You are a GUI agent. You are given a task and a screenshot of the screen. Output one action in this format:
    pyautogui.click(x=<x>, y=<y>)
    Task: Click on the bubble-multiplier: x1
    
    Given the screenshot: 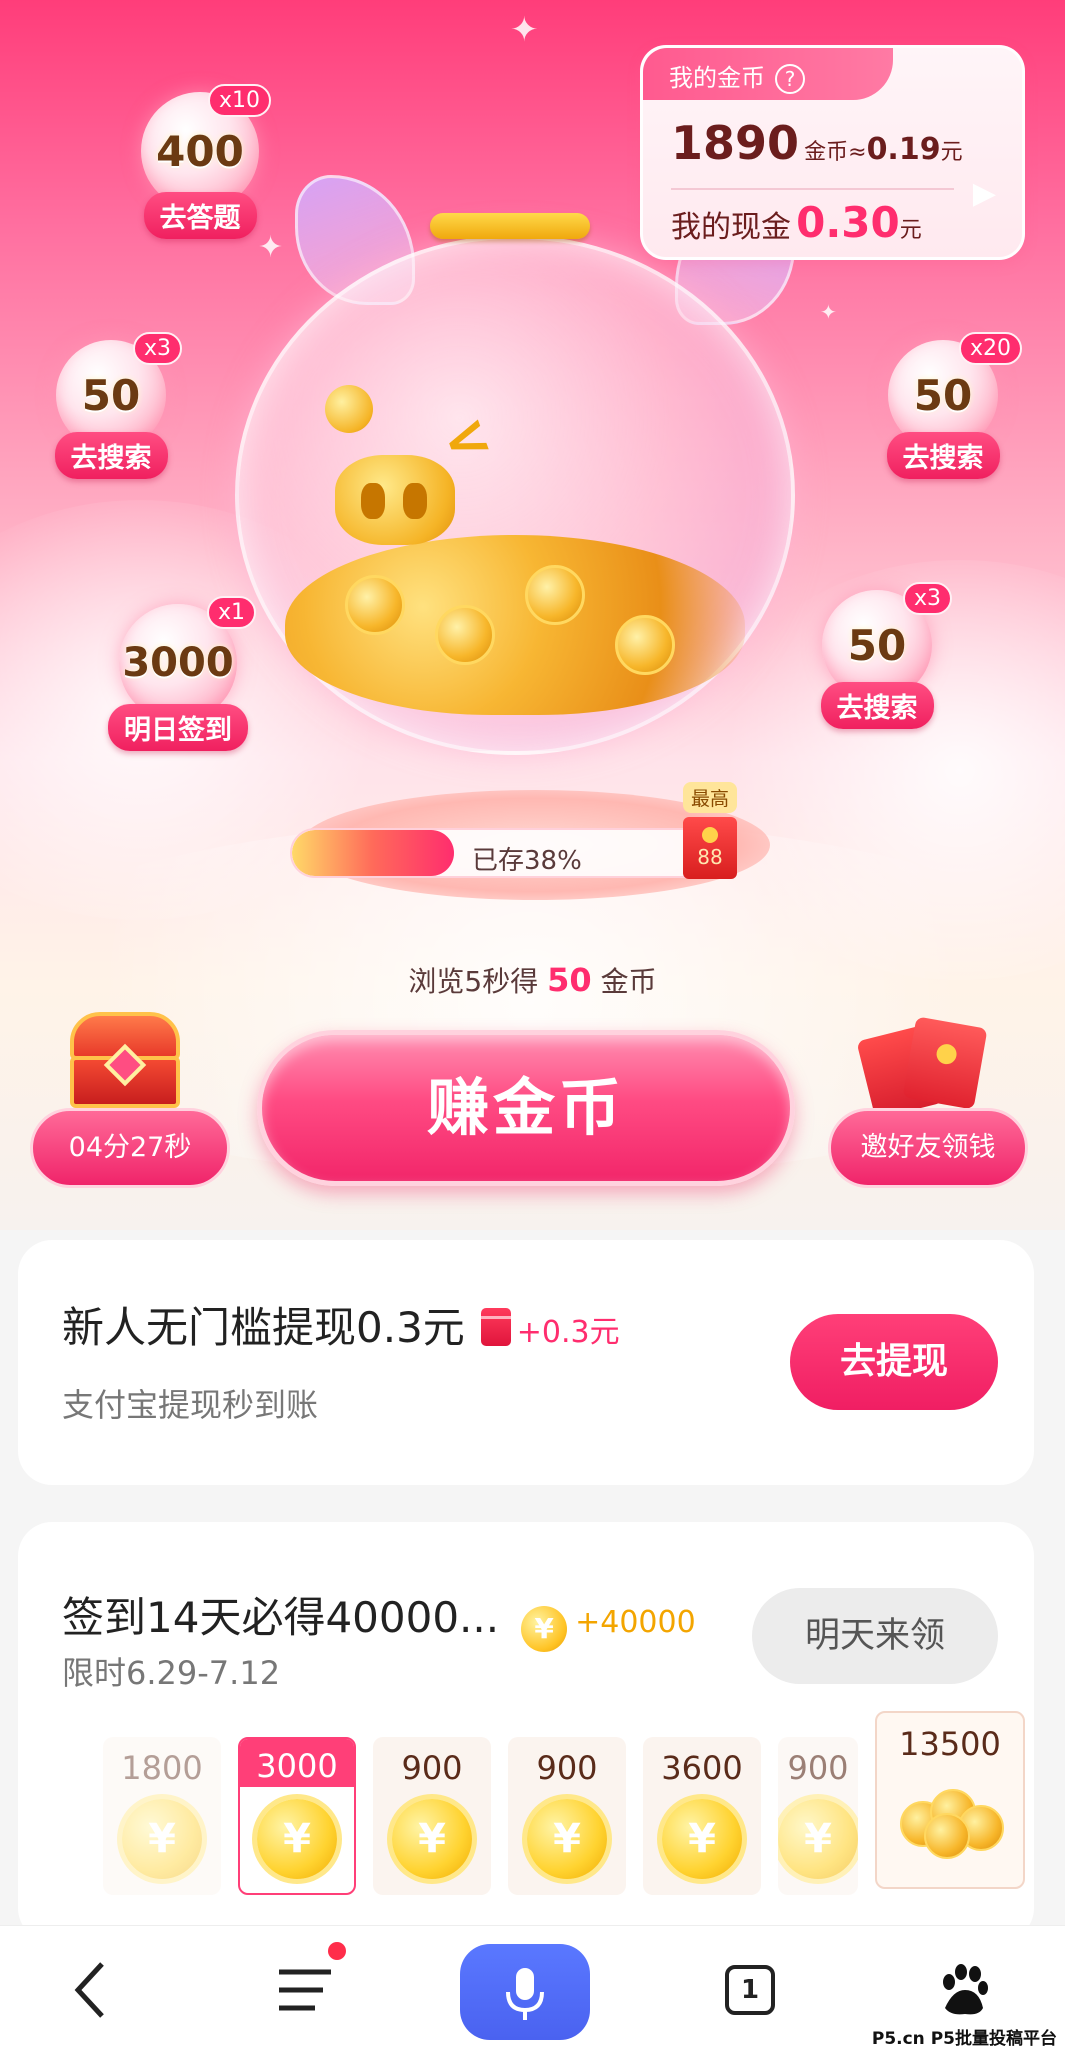 What is the action you would take?
    pyautogui.click(x=231, y=612)
    